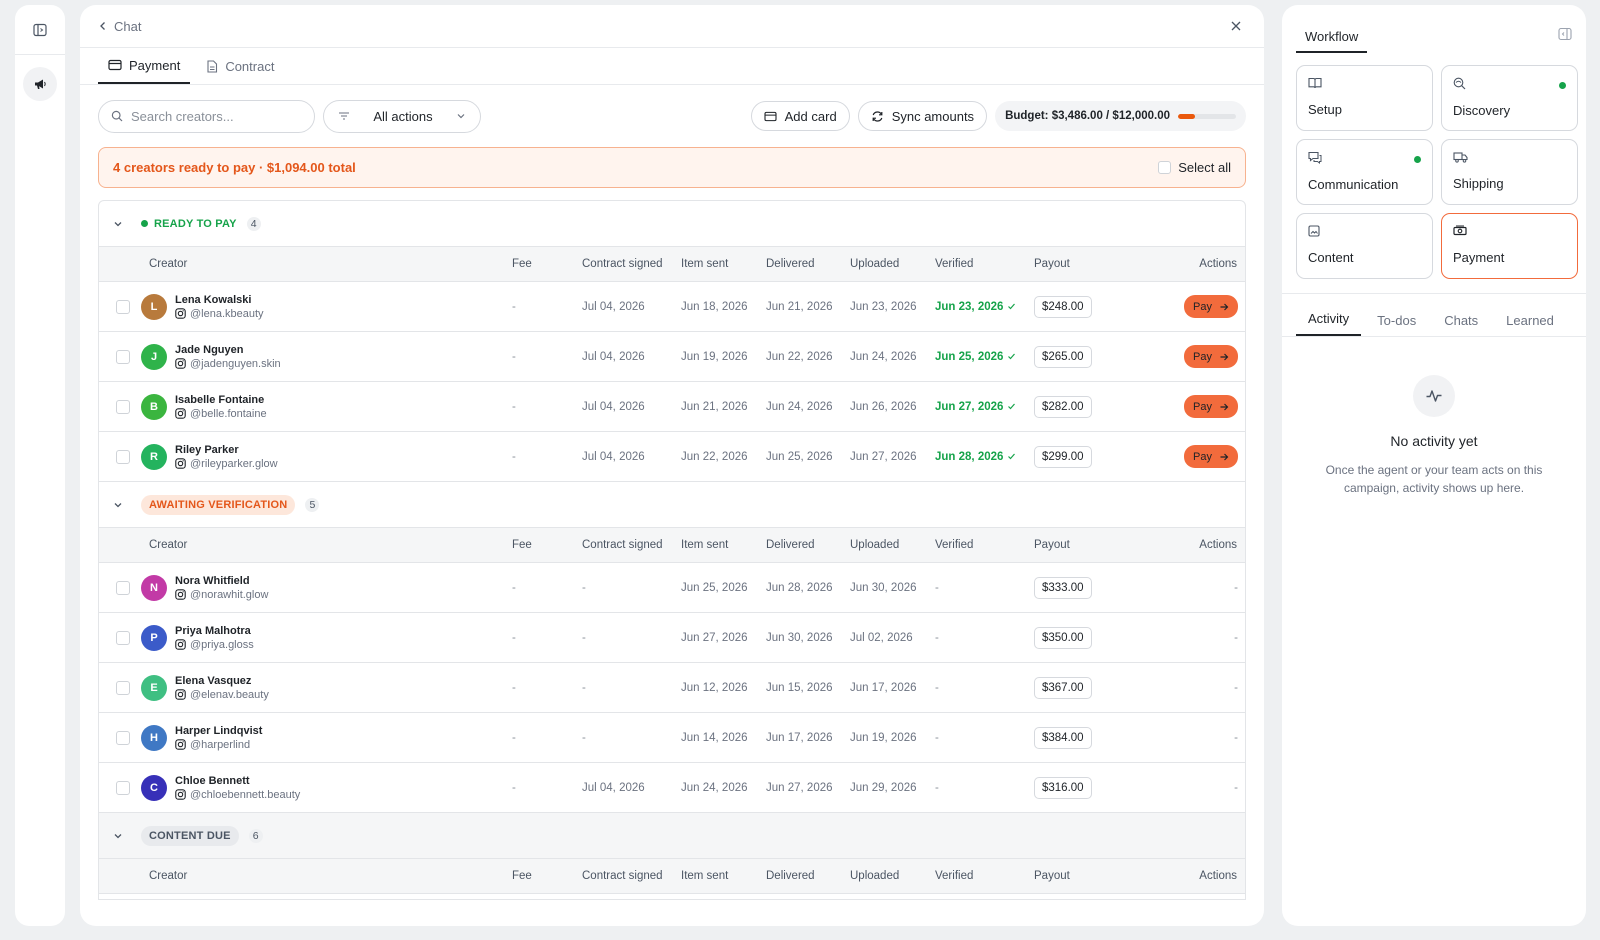 The image size is (1600, 940). I want to click on creator-cell: C Chloe Bennett @chloebennett.beauty, so click(326, 788).